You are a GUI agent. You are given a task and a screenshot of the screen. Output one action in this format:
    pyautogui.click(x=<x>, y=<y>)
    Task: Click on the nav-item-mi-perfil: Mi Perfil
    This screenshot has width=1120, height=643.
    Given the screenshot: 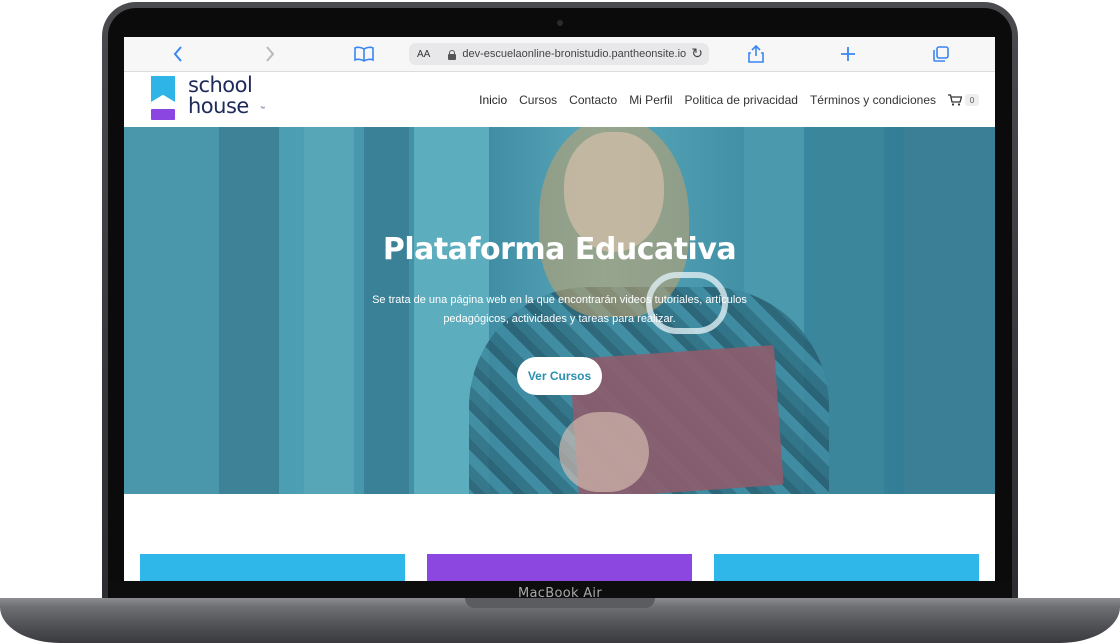 What is the action you would take?
    pyautogui.click(x=650, y=100)
    